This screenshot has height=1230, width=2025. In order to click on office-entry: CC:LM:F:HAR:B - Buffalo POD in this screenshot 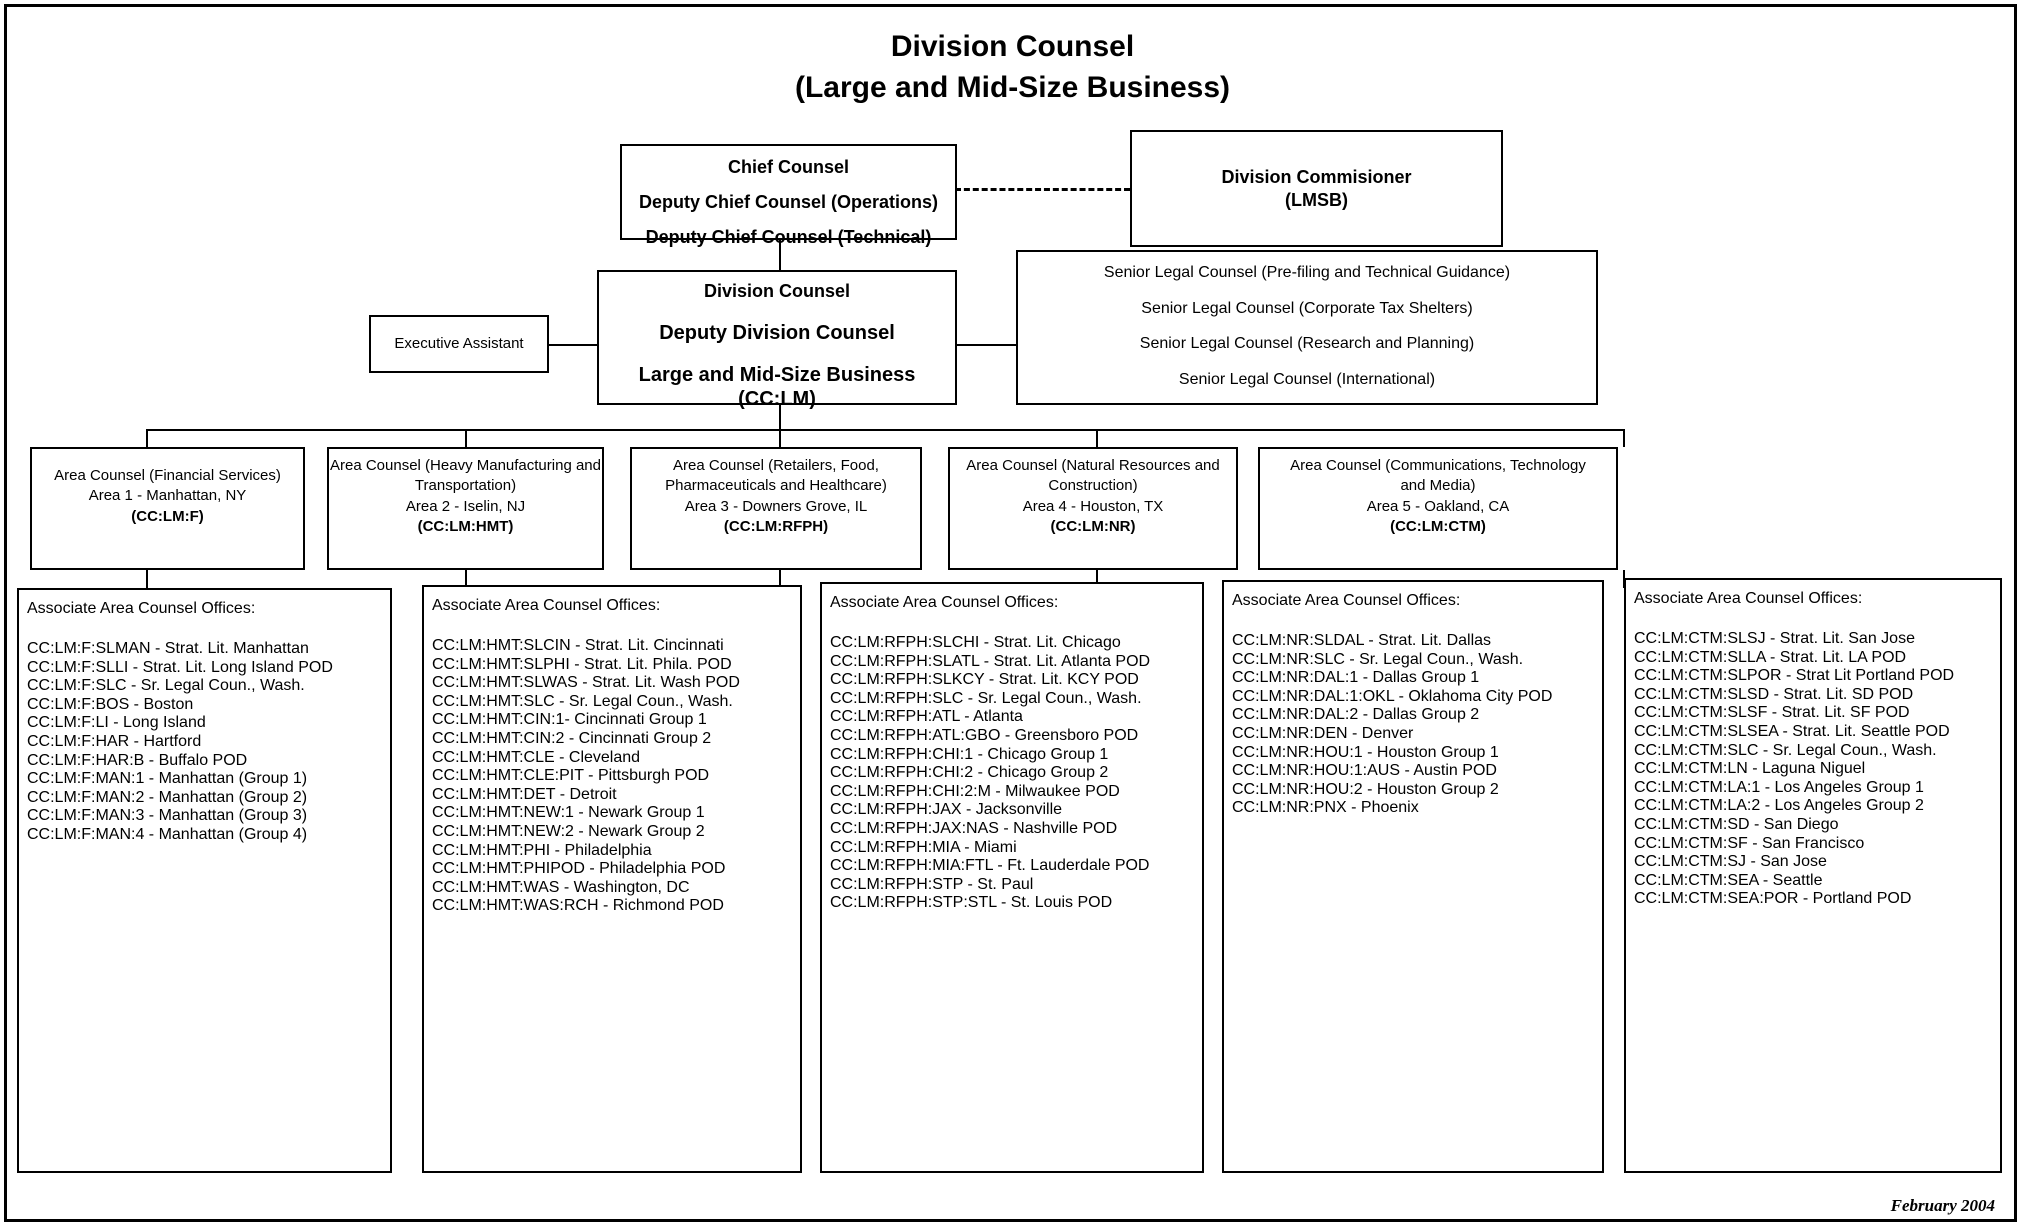, I will do `click(137, 760)`.